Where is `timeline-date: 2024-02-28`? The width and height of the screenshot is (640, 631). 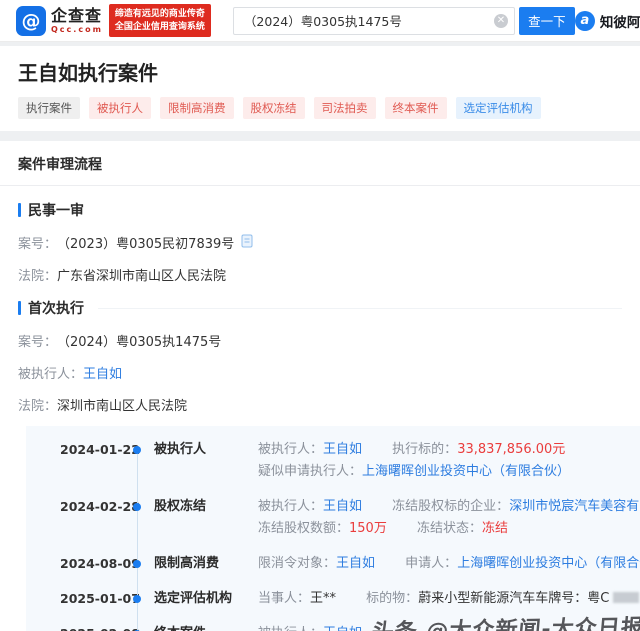
timeline-date: 2024-02-28 is located at coordinates (100, 506).